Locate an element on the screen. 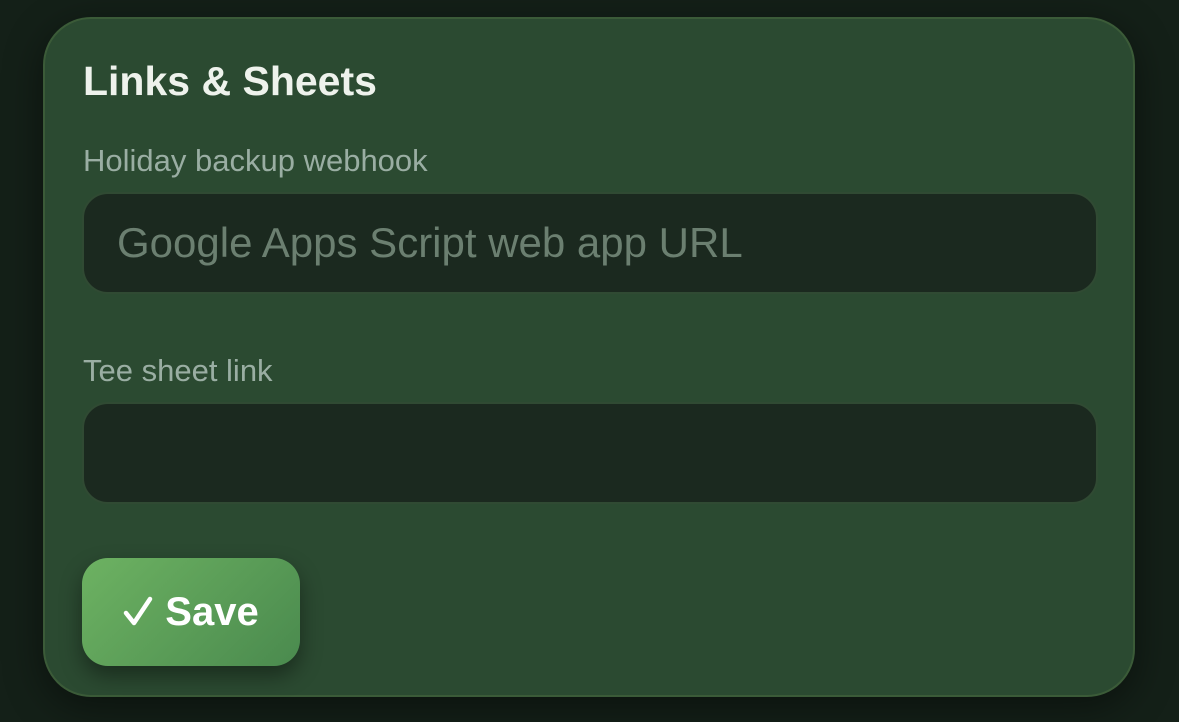 Image resolution: width=1179 pixels, height=722 pixels. check-icon is located at coordinates (138, 612).